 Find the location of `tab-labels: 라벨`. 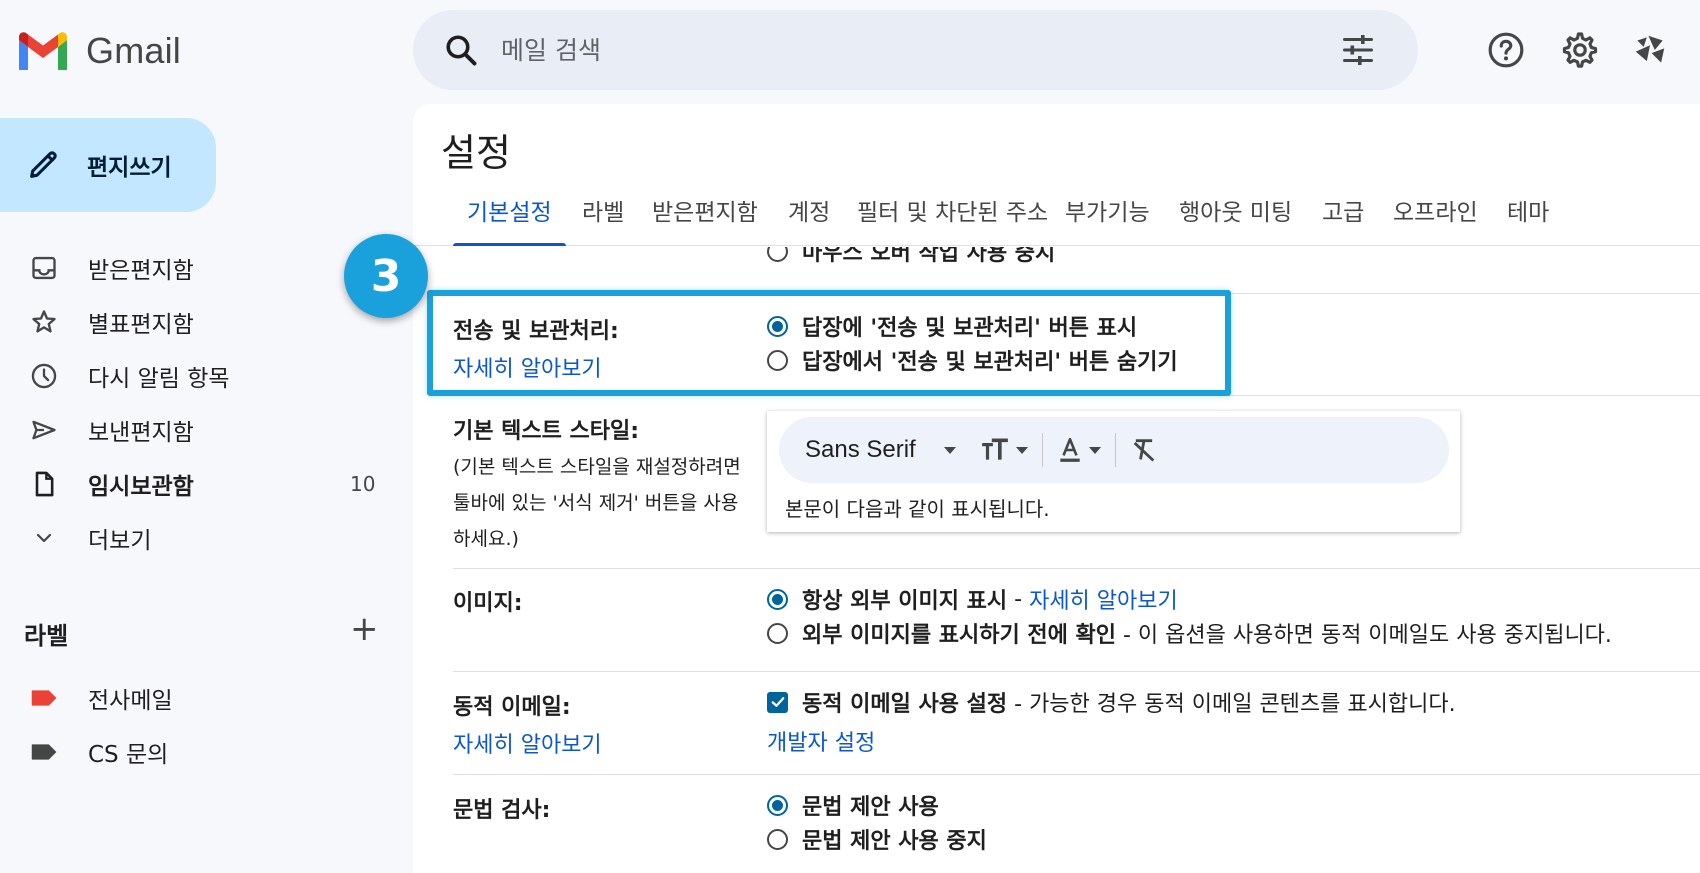

tab-labels: 라벨 is located at coordinates (603, 217).